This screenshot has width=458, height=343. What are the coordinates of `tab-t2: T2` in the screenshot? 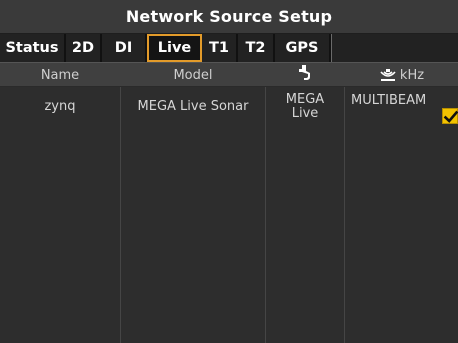 It's located at (256, 48).